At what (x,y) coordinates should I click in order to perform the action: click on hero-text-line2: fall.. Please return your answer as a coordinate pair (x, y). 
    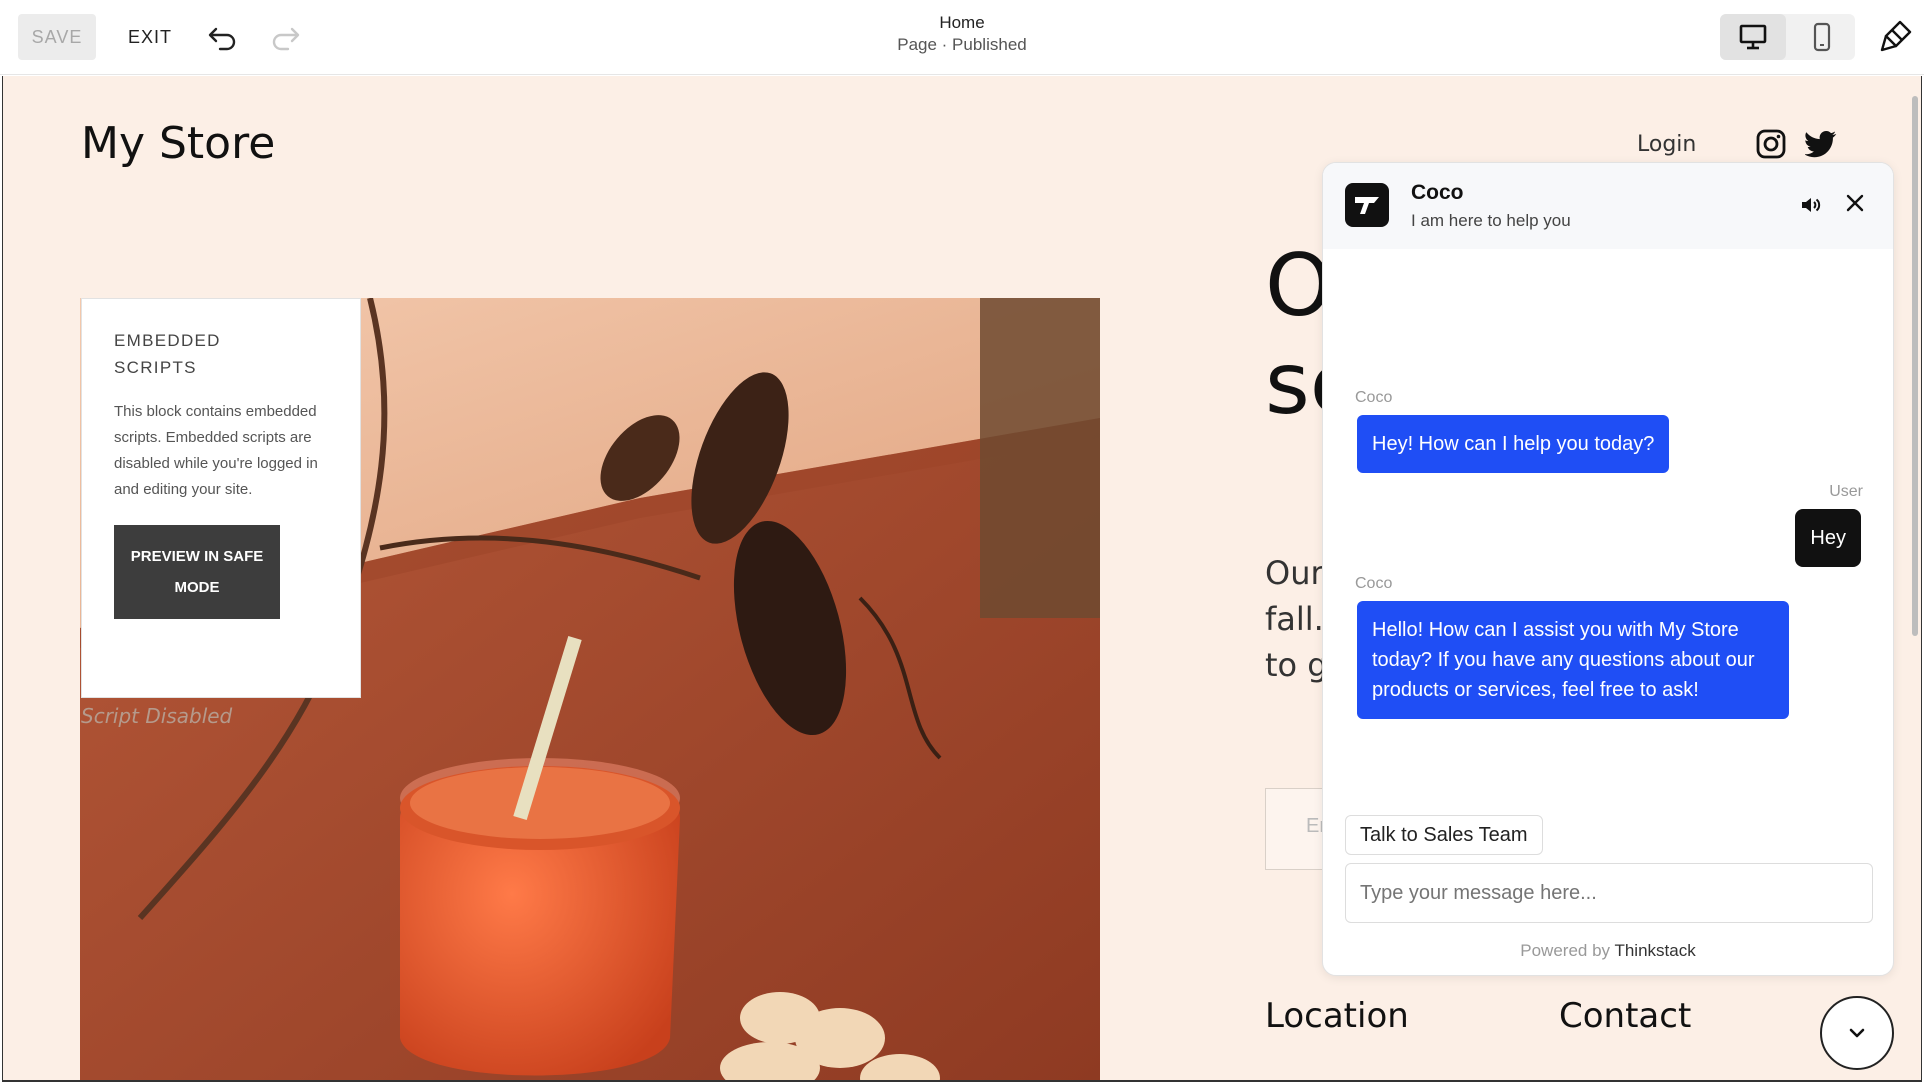
    Looking at the image, I should click on (1294, 619).